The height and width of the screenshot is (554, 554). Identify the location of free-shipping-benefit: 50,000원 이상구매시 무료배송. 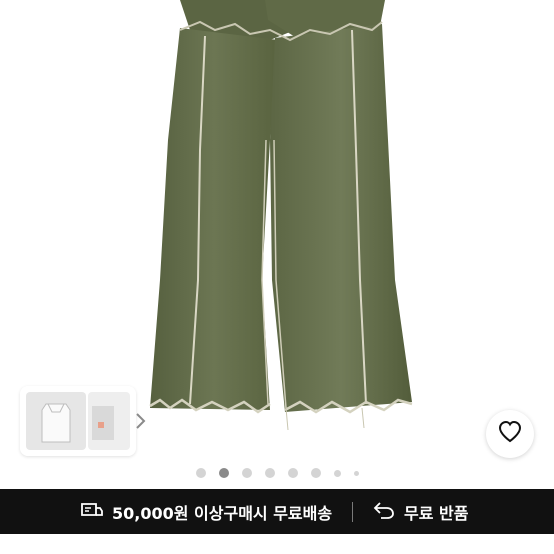
(206, 511).